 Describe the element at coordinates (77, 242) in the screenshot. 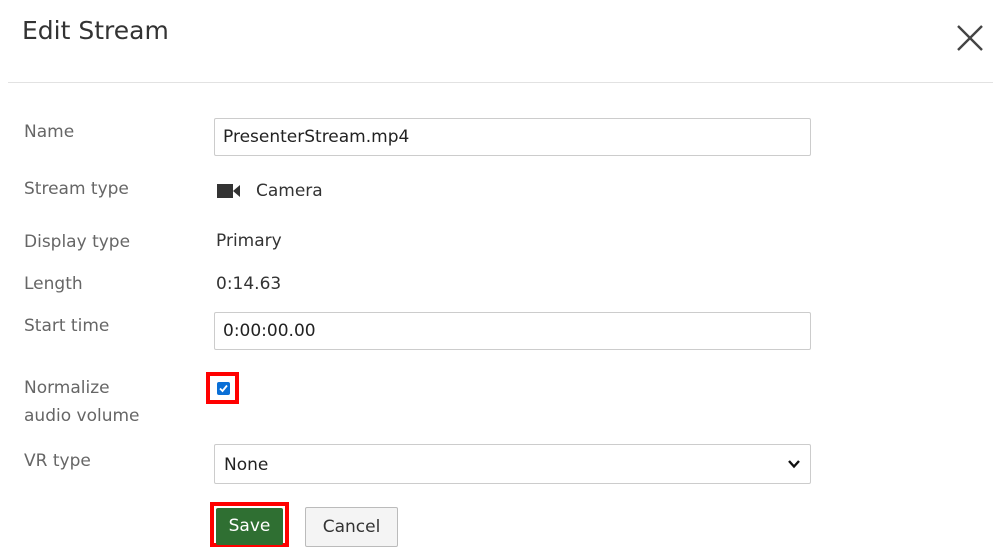

I see `display-type-label: Display type` at that location.